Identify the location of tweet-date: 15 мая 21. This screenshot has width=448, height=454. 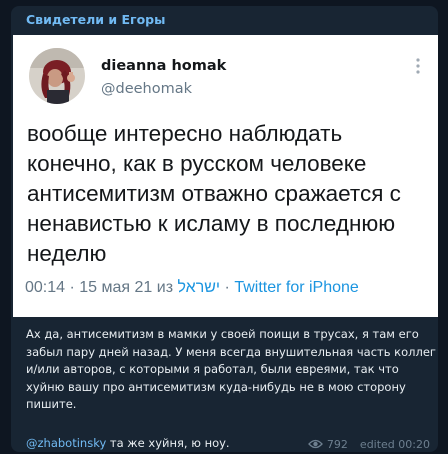
(116, 287).